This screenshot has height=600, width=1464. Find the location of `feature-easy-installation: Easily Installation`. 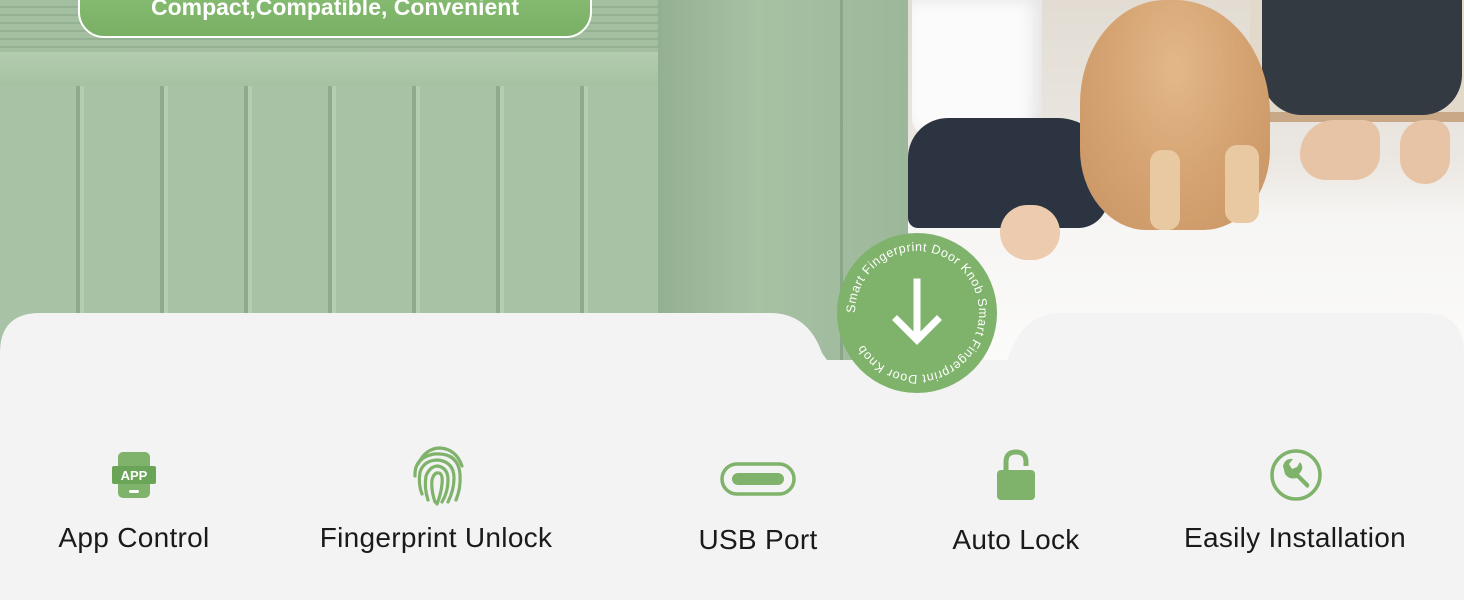

feature-easy-installation: Easily Installation is located at coordinates (1295, 506).